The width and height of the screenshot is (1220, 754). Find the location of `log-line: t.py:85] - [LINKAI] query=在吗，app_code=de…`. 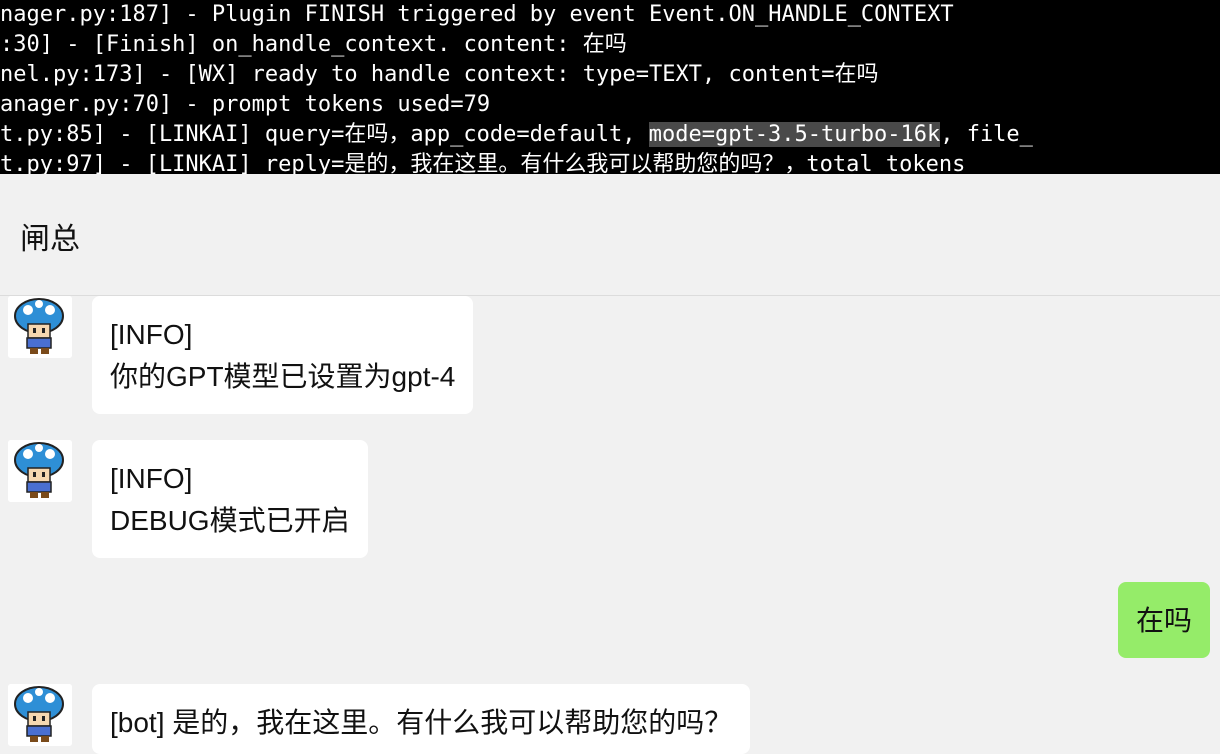

log-line: t.py:85] - [LINKAI] query=在吗，app_code=de… is located at coordinates (516, 135).